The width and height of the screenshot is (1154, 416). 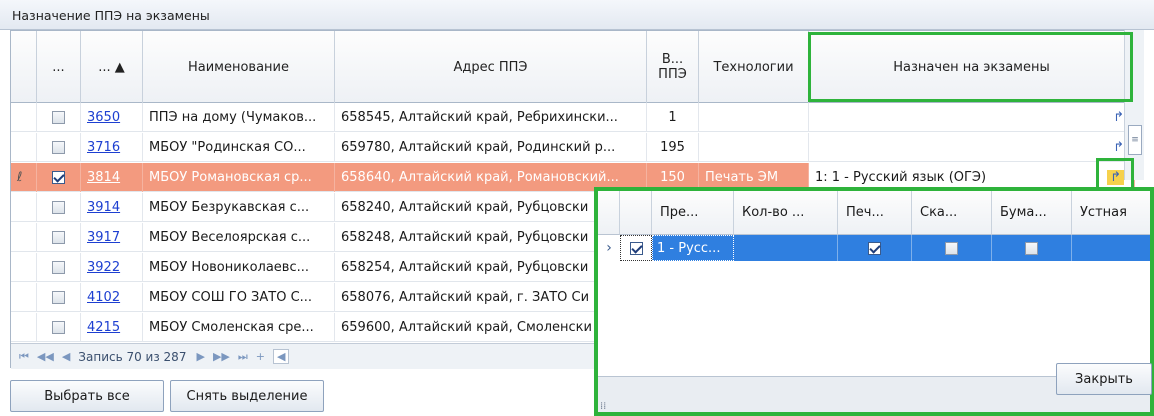 What do you see at coordinates (20, 177) in the screenshot?
I see `edit-pencil-icon: ℓ` at bounding box center [20, 177].